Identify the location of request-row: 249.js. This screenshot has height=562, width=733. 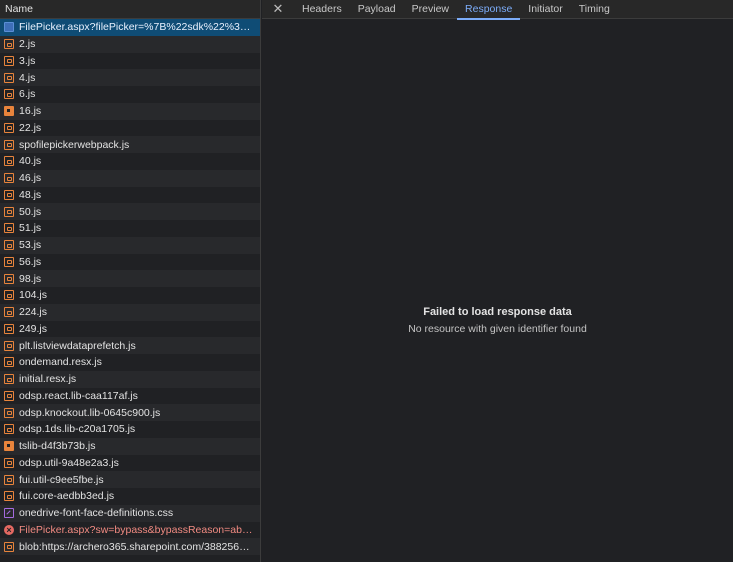
(130, 329).